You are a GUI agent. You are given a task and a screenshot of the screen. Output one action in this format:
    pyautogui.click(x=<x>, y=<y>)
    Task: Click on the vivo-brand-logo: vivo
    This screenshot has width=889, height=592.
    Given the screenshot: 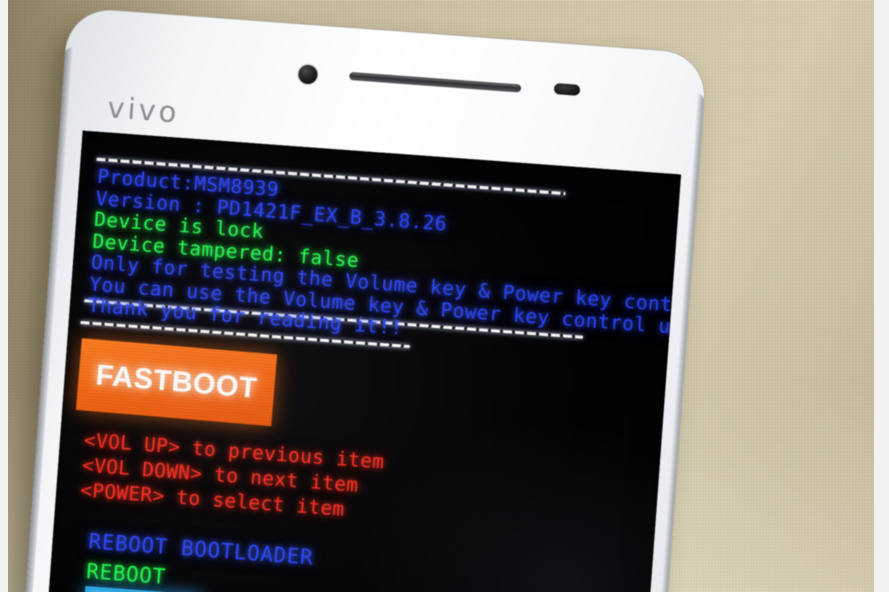 What is the action you would take?
    pyautogui.click(x=143, y=110)
    